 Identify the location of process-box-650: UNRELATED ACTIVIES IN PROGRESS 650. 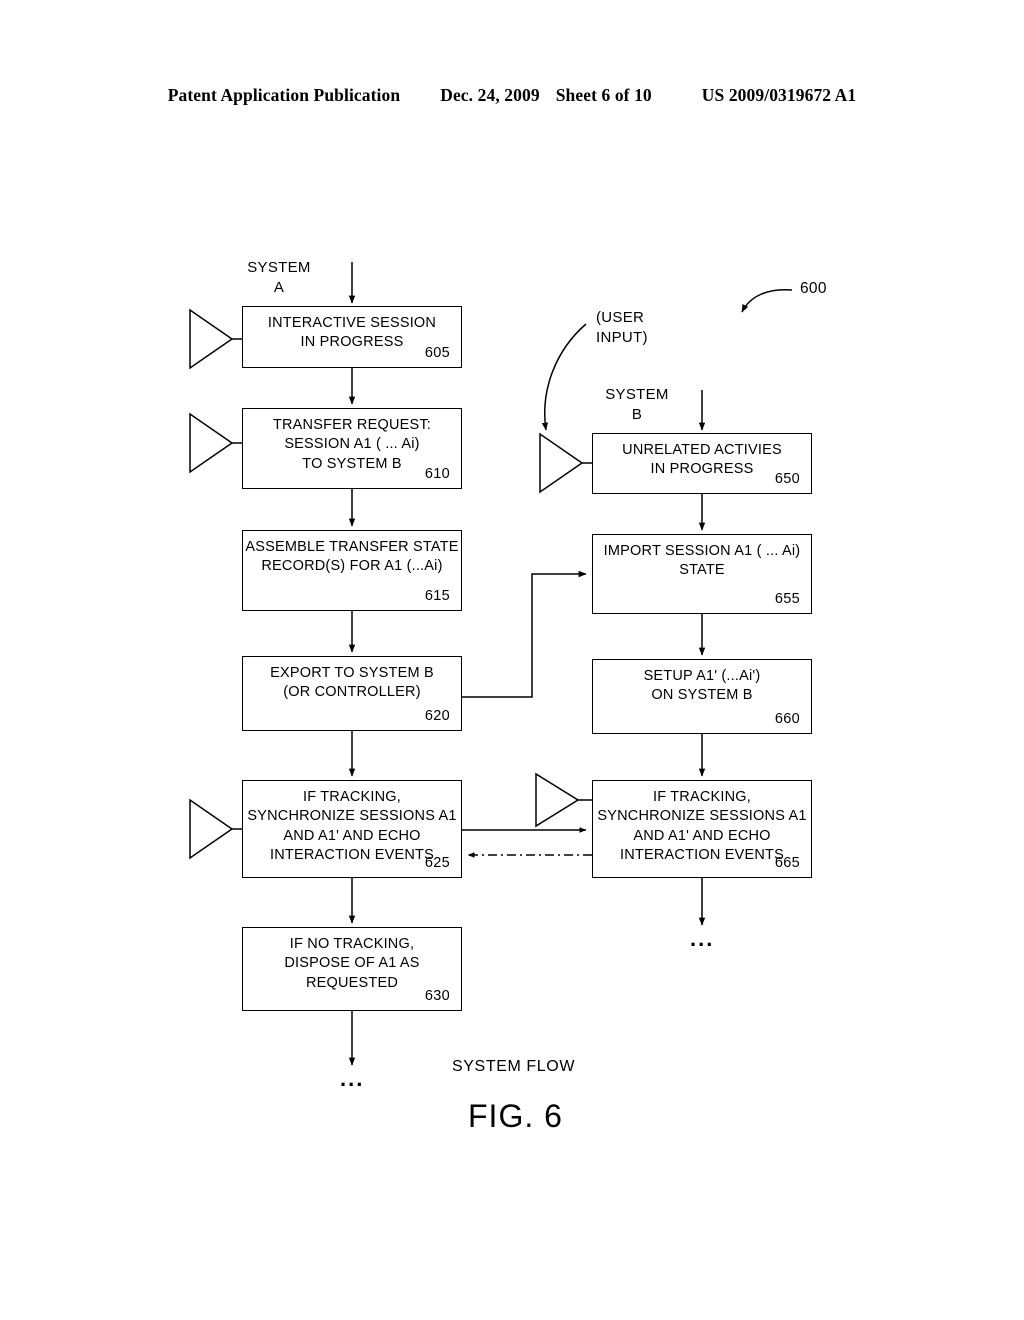
(702, 463).